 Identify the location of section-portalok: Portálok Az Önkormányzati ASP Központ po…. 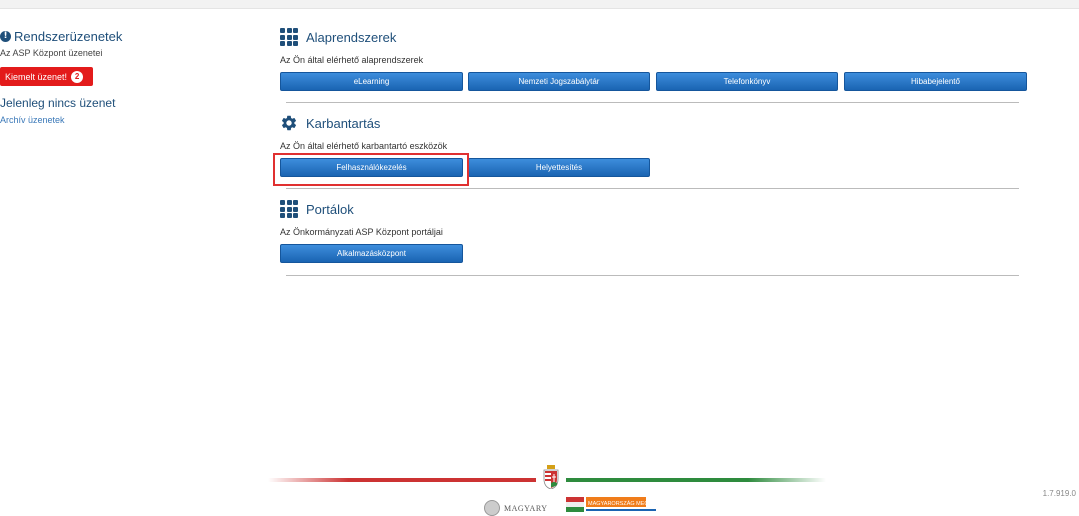
(650, 231).